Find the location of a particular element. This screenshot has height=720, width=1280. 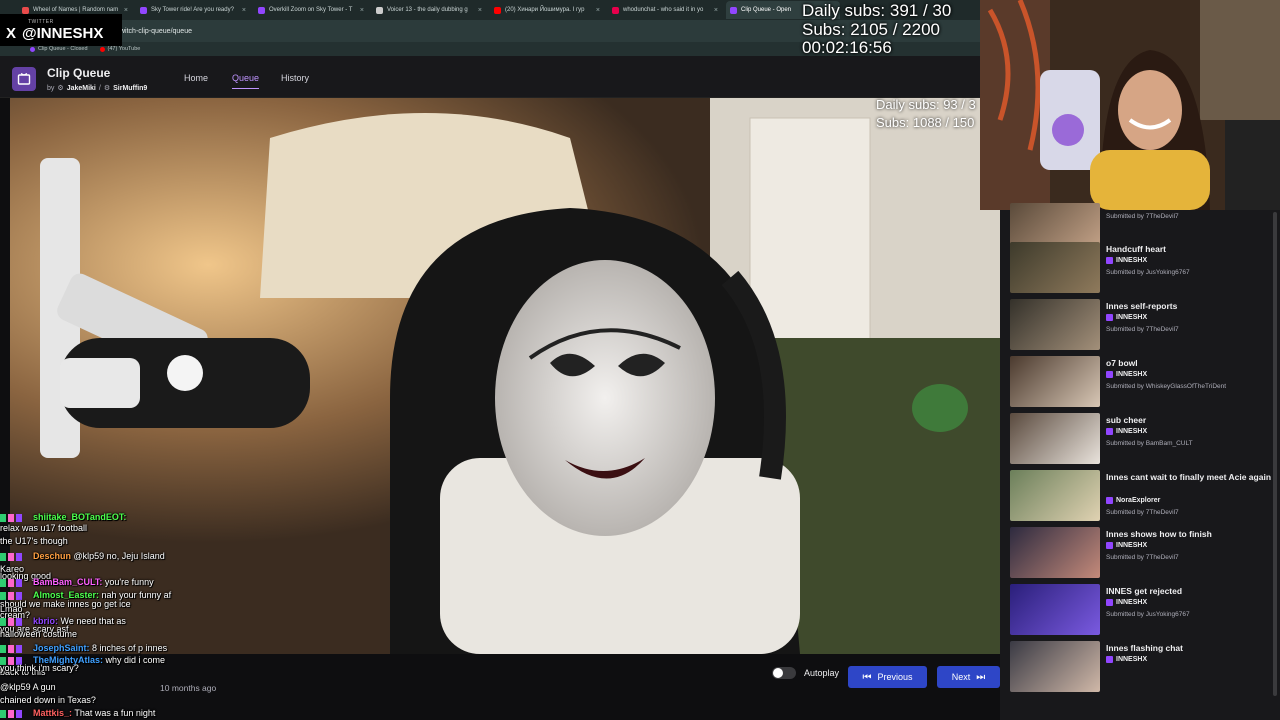

app-title: Clip Queue is located at coordinates (79, 73).